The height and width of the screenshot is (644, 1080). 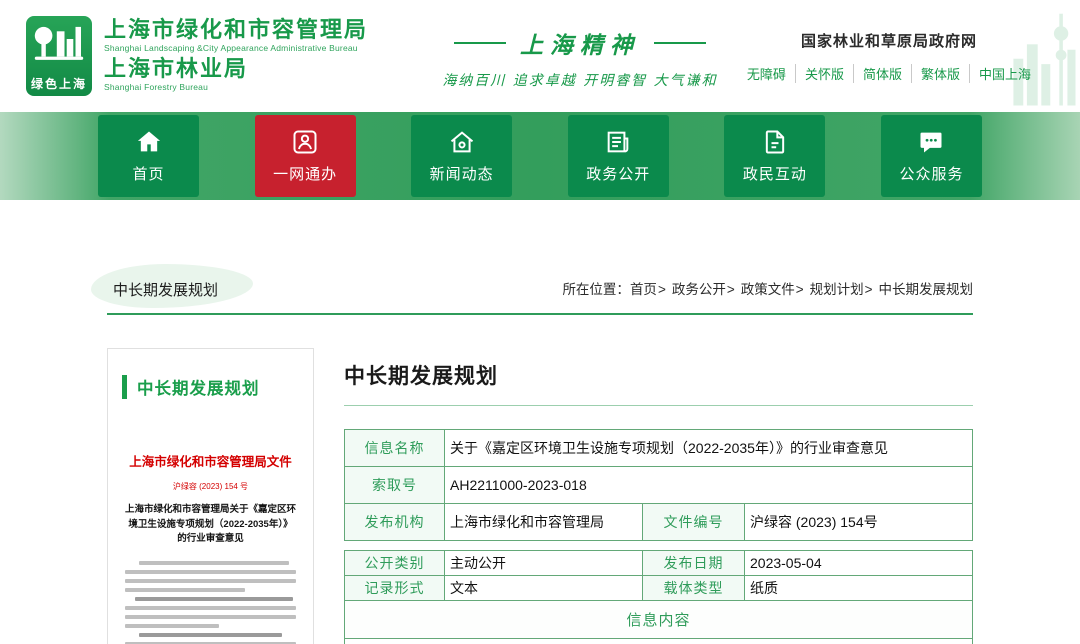 I want to click on breadcrumb-prefix: 所在位置：, so click(x=596, y=289).